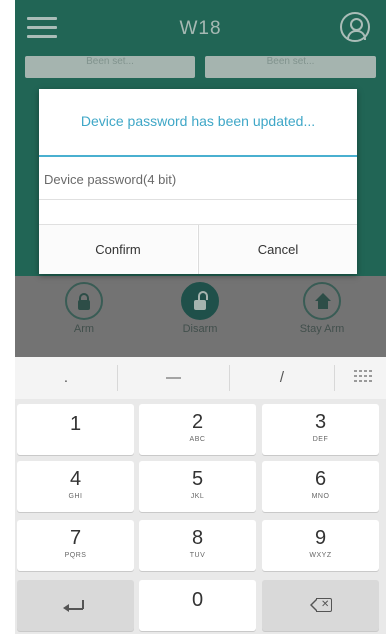 Image resolution: width=387 pixels, height=634 pixels. I want to click on key-9: 9 WXYZ, so click(320, 545).